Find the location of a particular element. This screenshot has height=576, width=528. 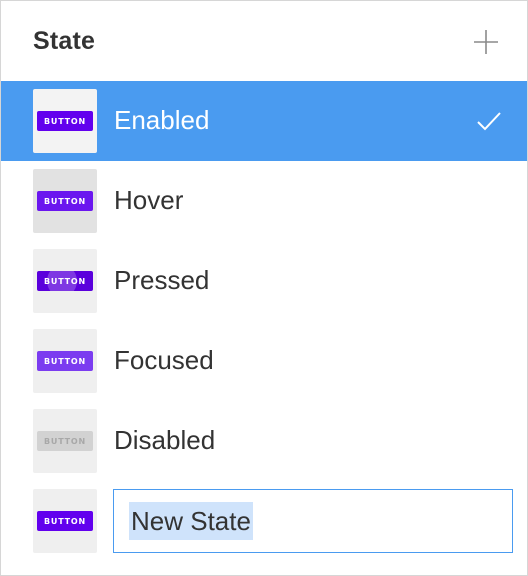

plus-icon is located at coordinates (486, 42).